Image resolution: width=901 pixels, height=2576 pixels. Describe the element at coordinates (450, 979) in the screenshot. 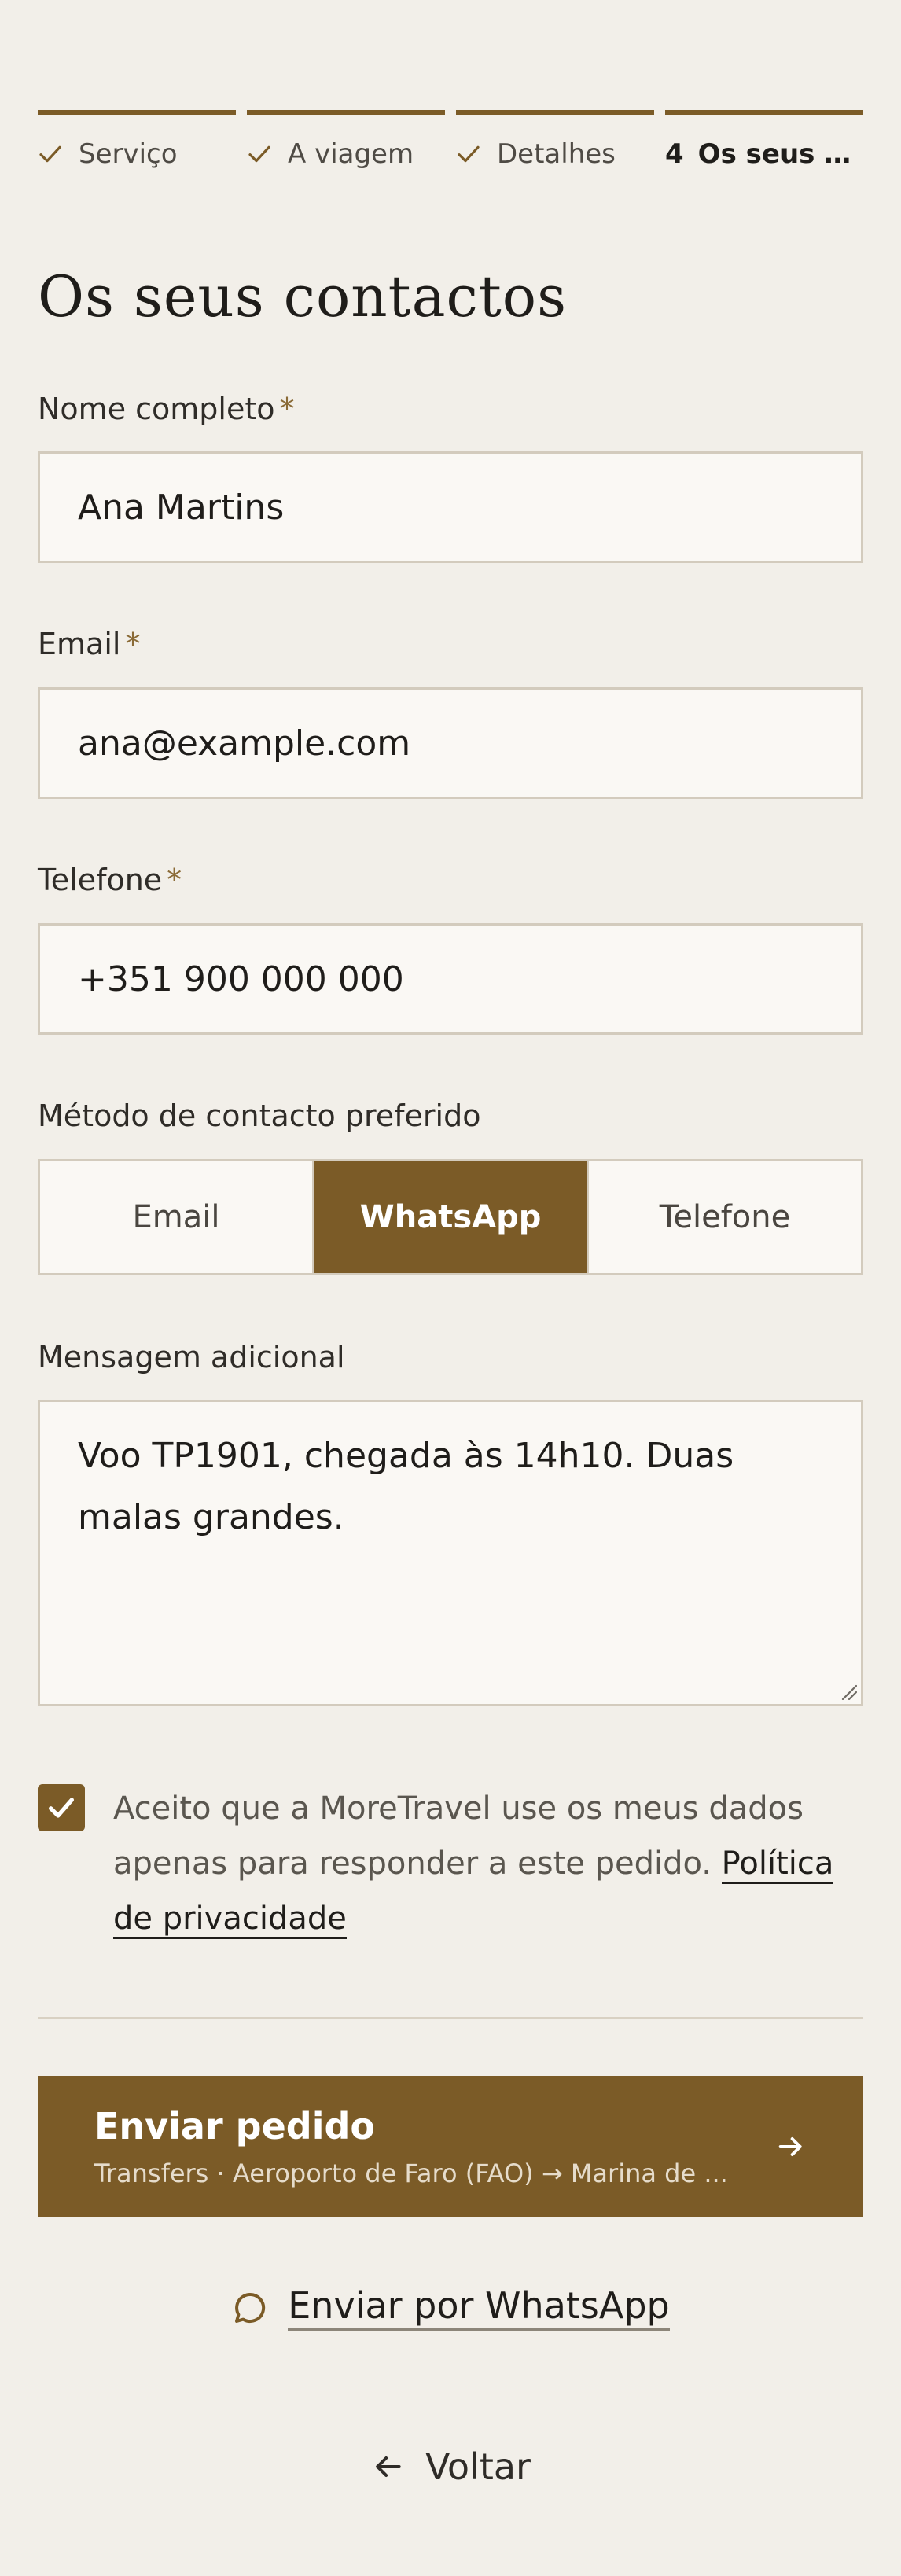

I see `phone-input` at that location.